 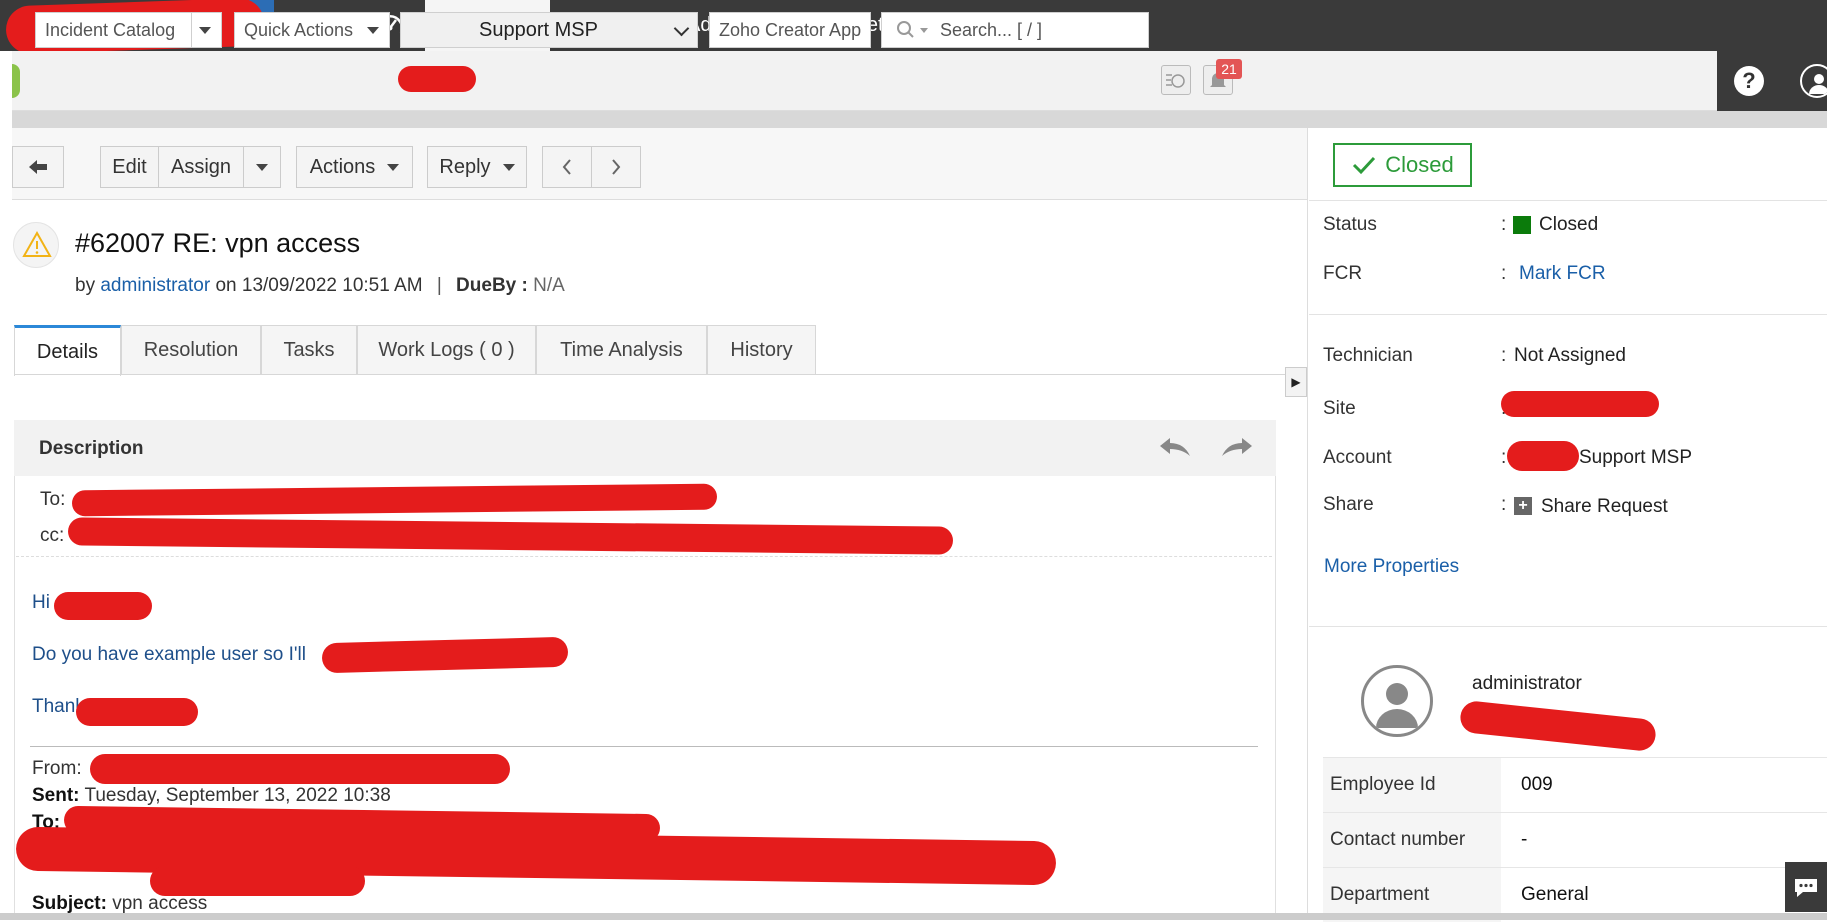 What do you see at coordinates (56, 795) in the screenshot?
I see `quoted-sent-label: Sent:` at bounding box center [56, 795].